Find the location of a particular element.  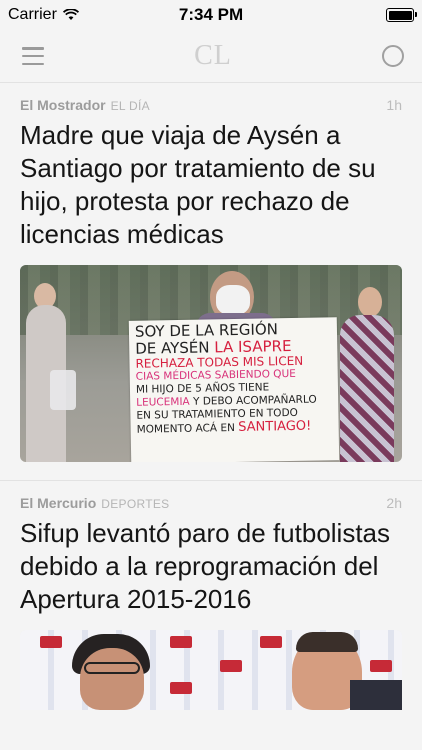

battery-icon is located at coordinates (401, 15).